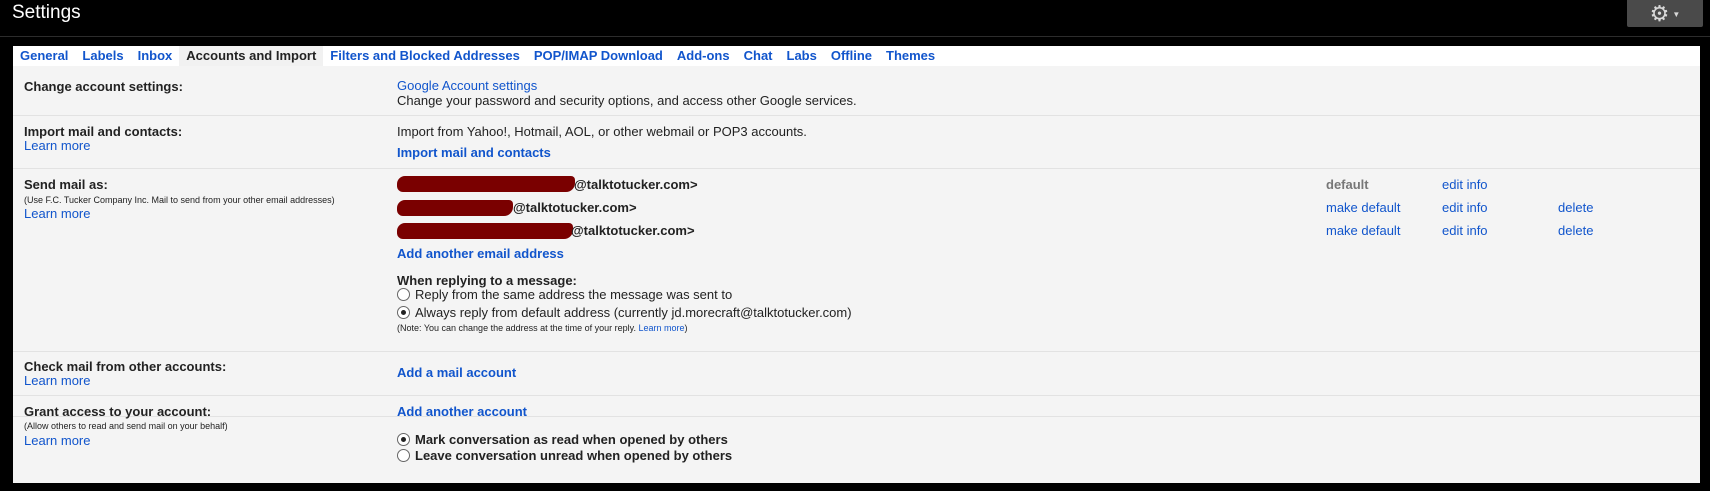  I want to click on tab-filters: Filters and Blocked Addresses, so click(425, 56).